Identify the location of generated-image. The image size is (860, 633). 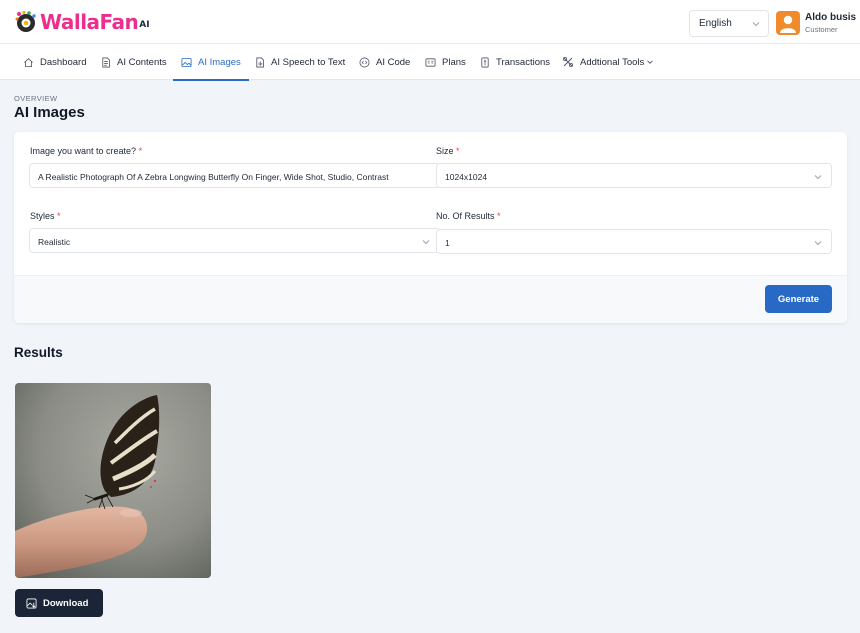
(113, 480).